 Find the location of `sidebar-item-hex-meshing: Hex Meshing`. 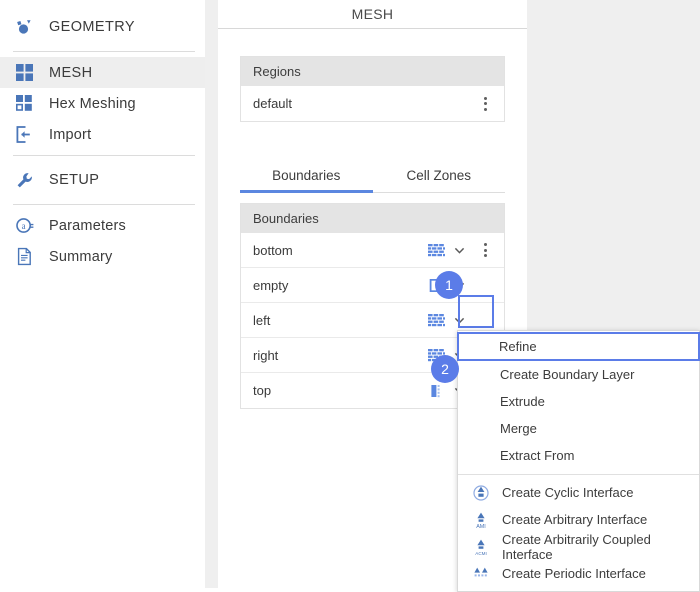

sidebar-item-hex-meshing: Hex Meshing is located at coordinates (102, 103).